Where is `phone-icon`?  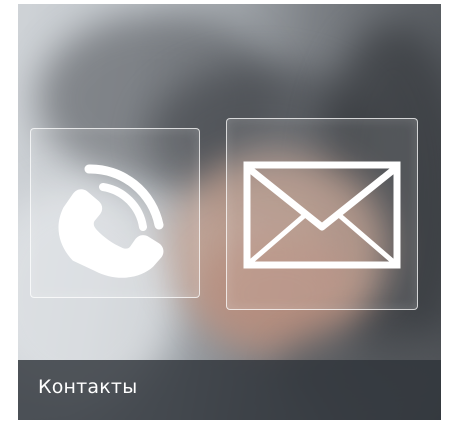
phone-icon is located at coordinates (111, 221).